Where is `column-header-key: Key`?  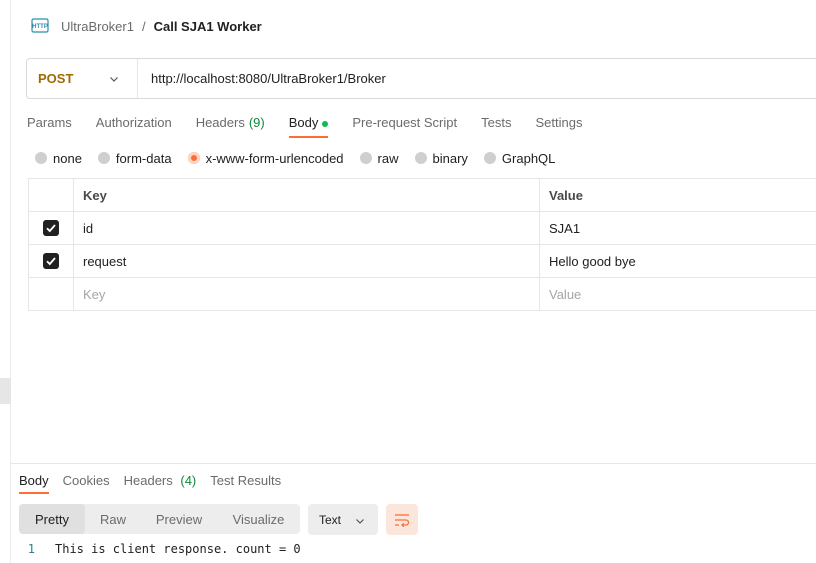 column-header-key: Key is located at coordinates (307, 195).